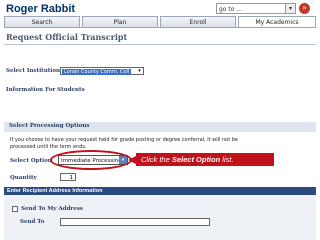  What do you see at coordinates (68, 177) in the screenshot?
I see `quantity-input: 1` at bounding box center [68, 177].